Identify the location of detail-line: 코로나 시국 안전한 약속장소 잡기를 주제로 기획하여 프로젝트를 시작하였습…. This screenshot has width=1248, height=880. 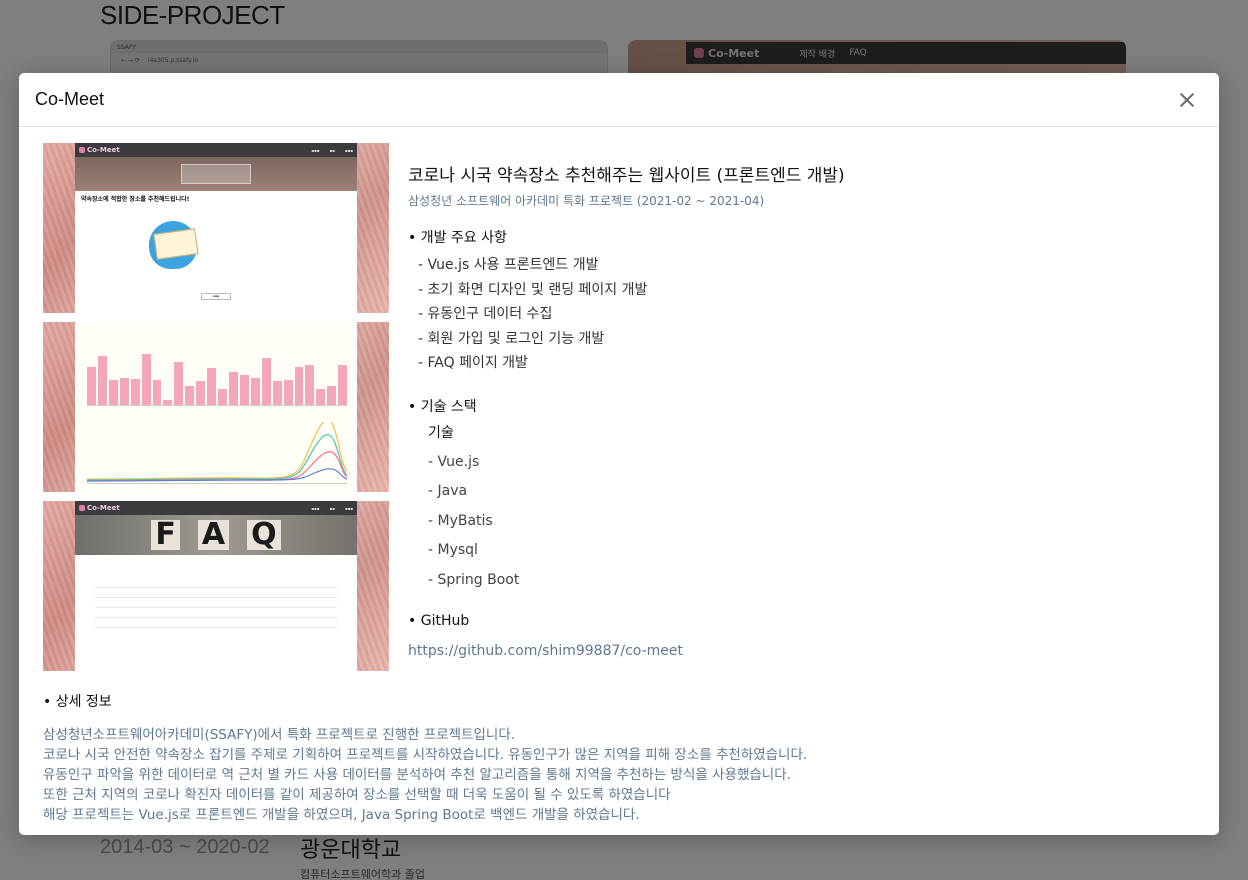
(425, 755).